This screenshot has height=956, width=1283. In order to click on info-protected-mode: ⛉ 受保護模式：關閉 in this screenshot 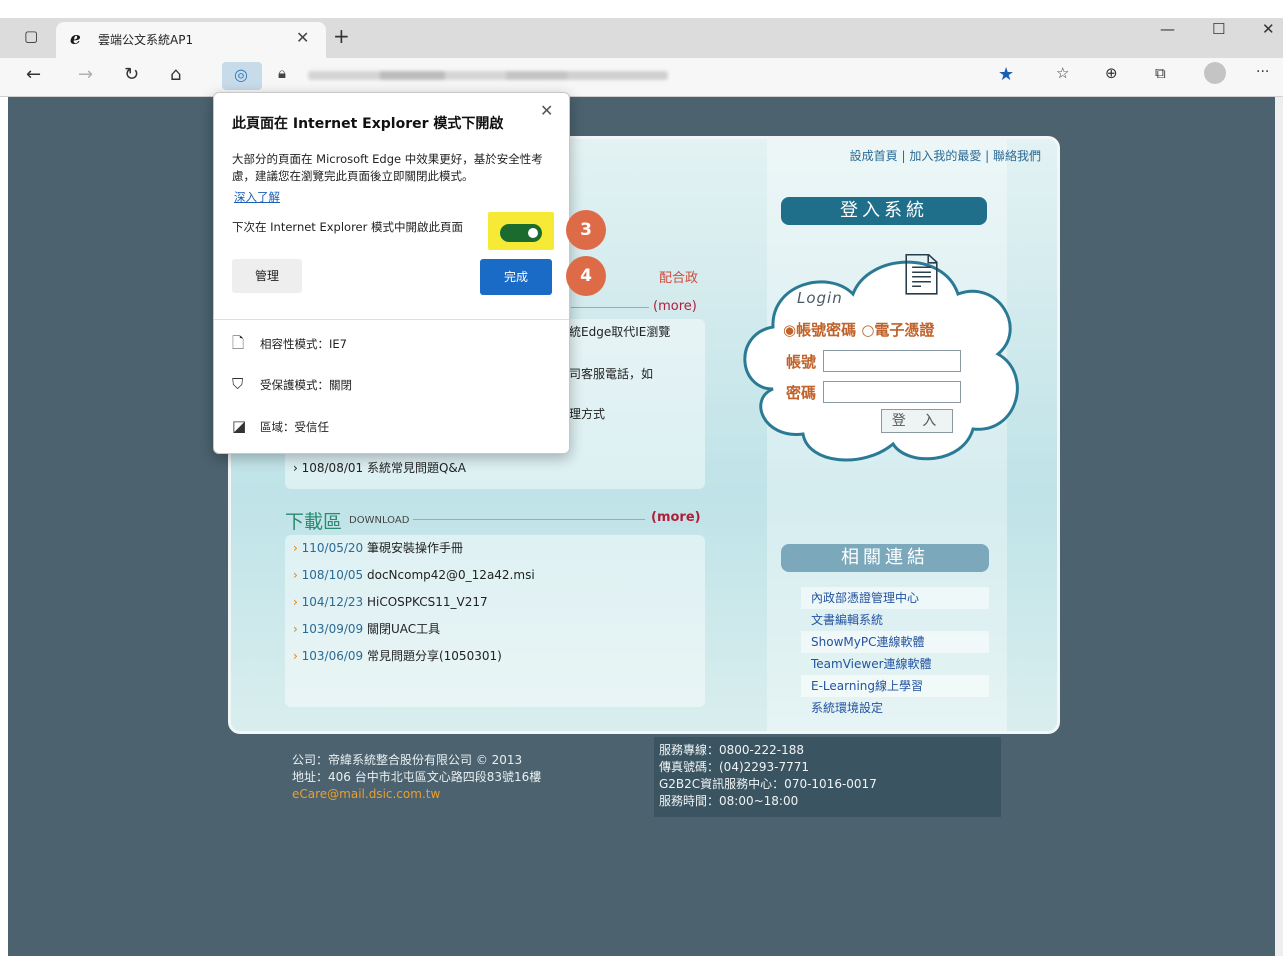, I will do `click(292, 384)`.